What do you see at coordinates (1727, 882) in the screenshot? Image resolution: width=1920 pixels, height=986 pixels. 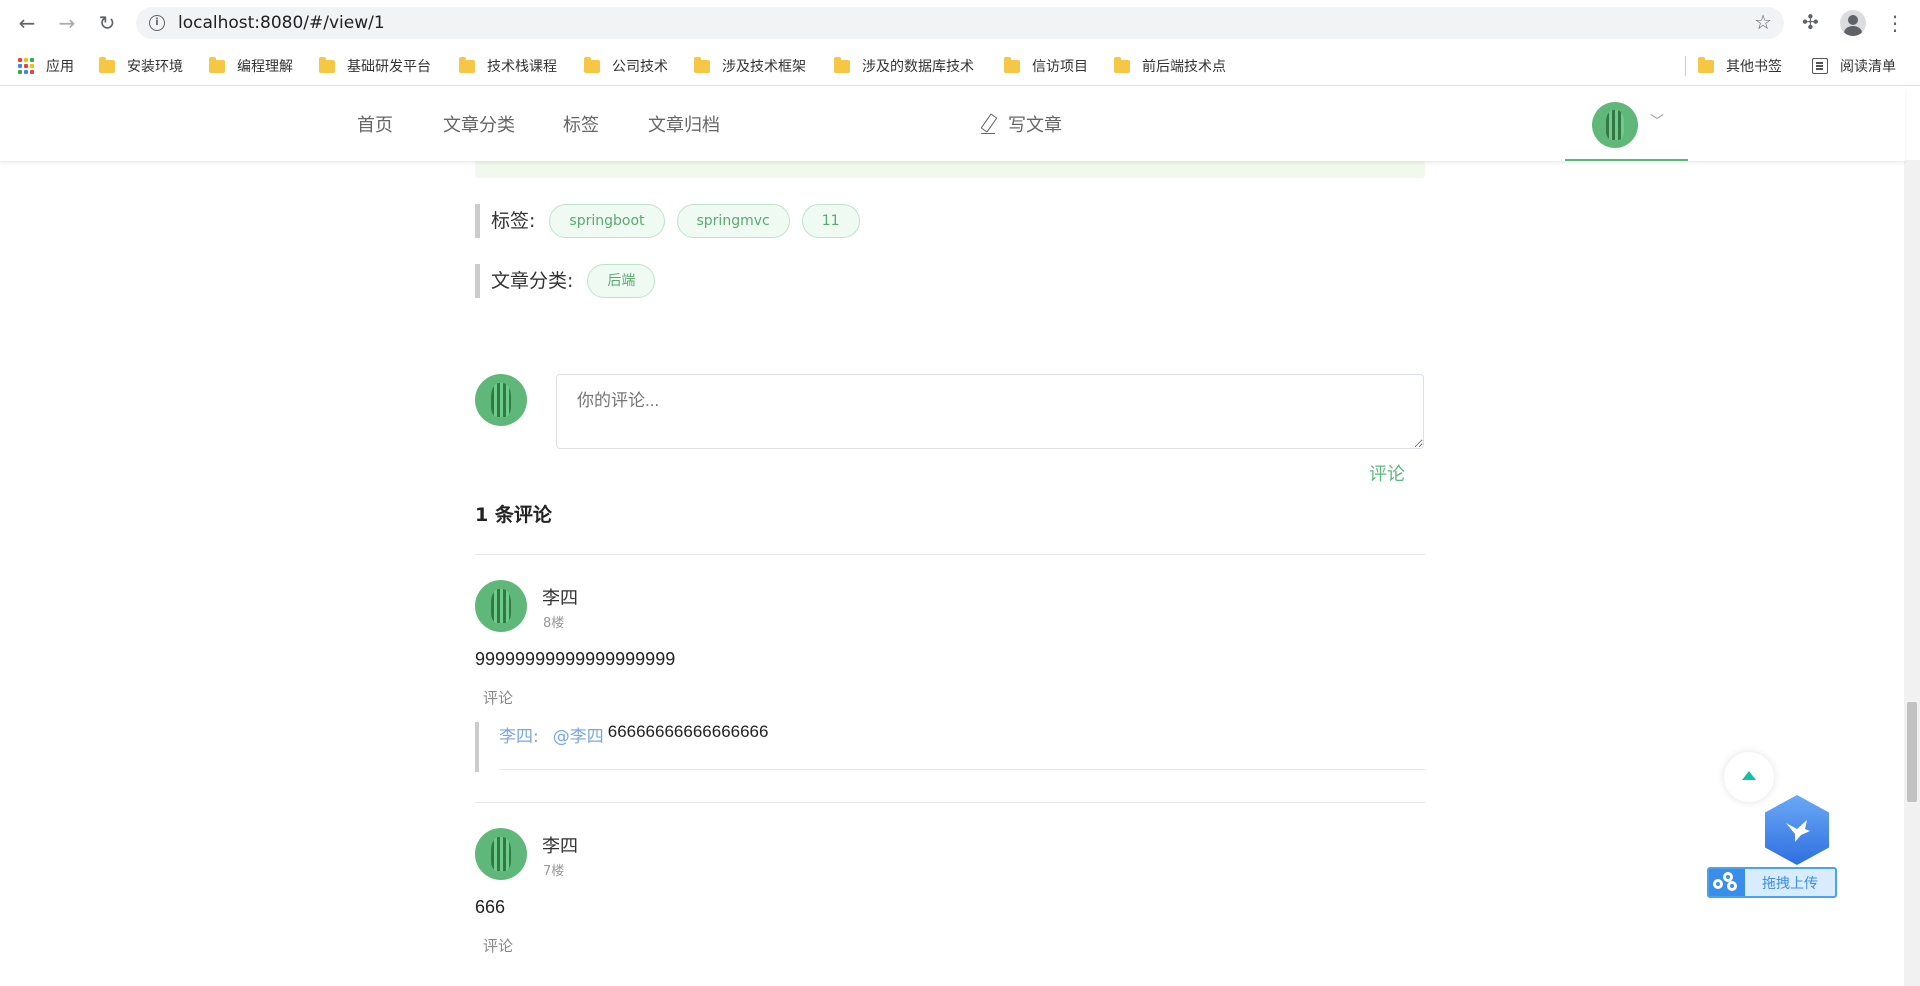 I see `cloud-icon` at bounding box center [1727, 882].